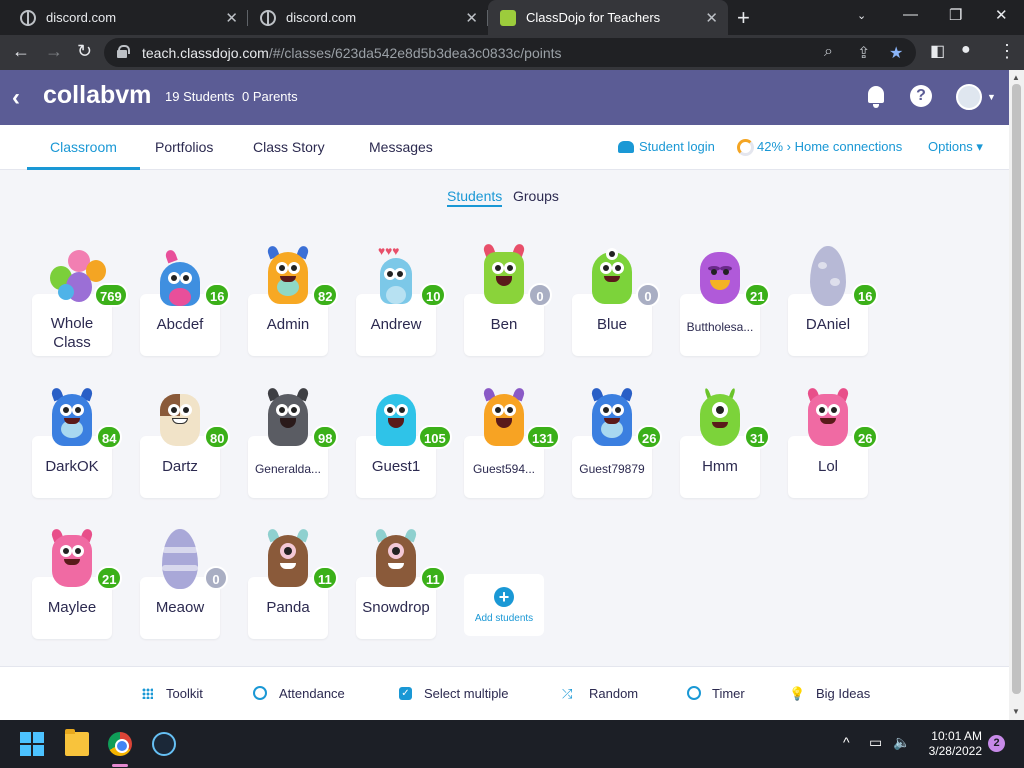 The height and width of the screenshot is (768, 1024). I want to click on student-card: Snowdrop 11, so click(401, 583).